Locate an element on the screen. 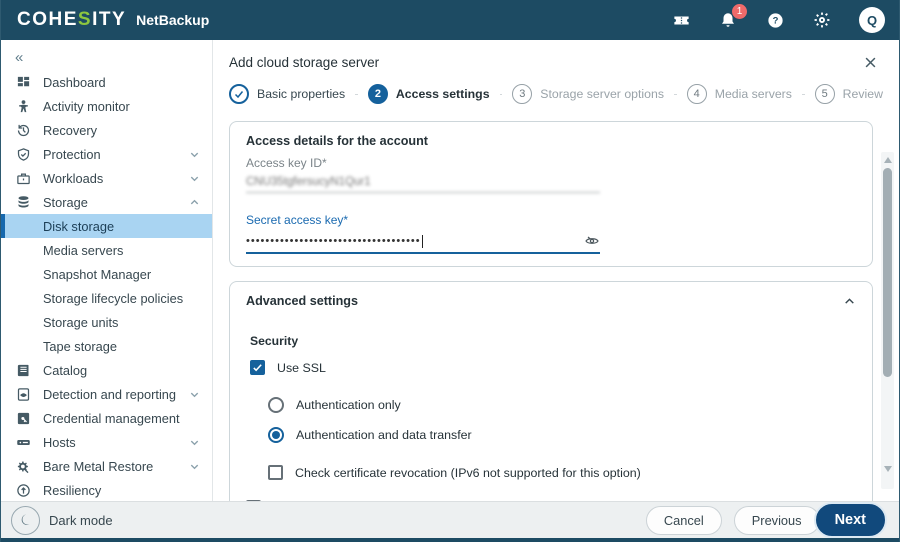 Image resolution: width=900 pixels, height=542 pixels. cohesity-logo: COHESITY is located at coordinates (72, 19).